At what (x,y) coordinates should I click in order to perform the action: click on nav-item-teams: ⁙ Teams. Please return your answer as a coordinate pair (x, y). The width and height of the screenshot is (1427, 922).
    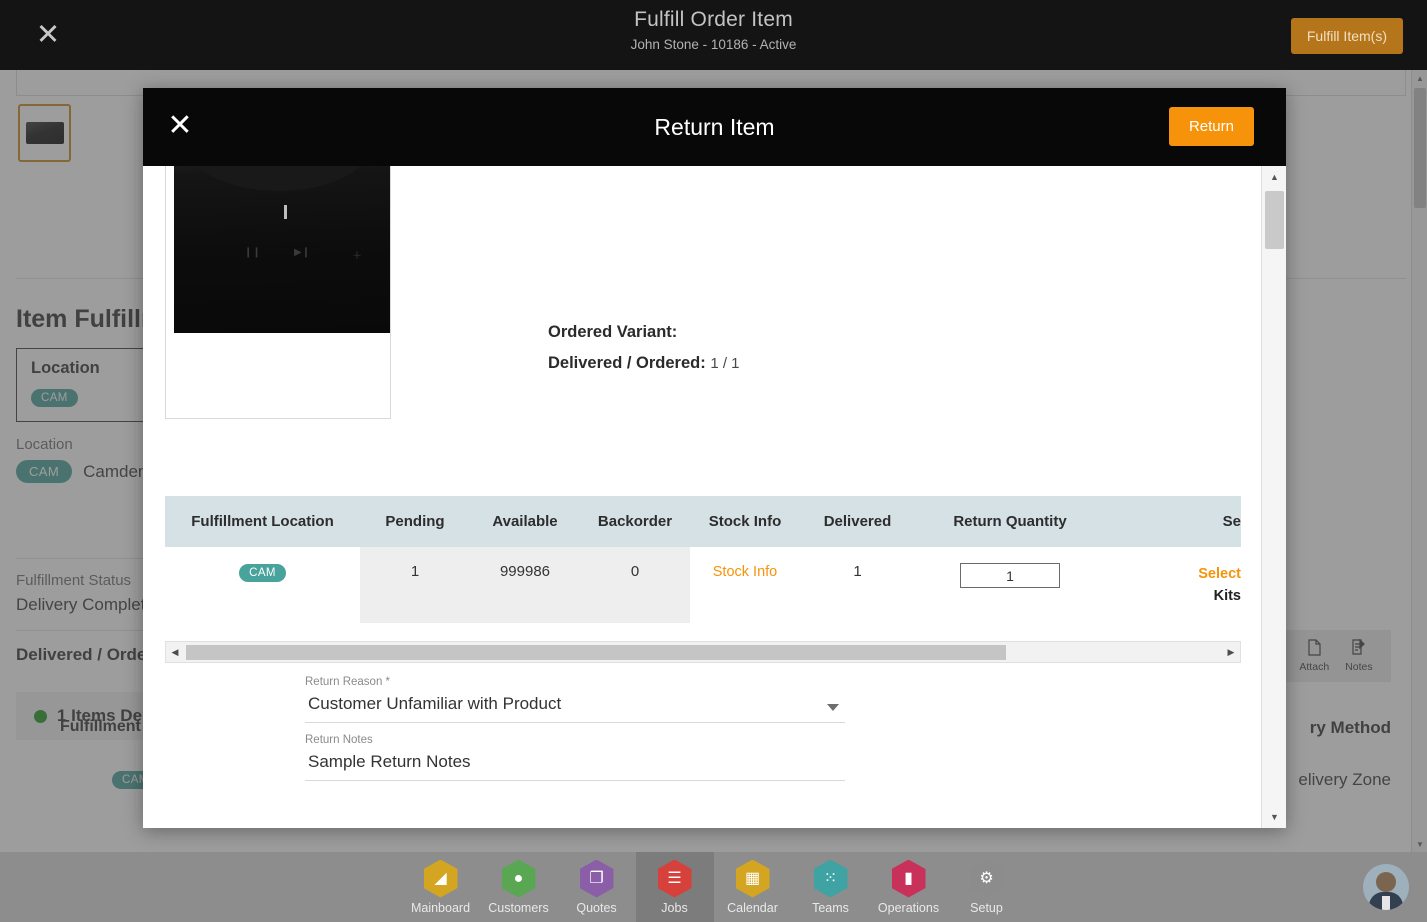
    Looking at the image, I should click on (831, 887).